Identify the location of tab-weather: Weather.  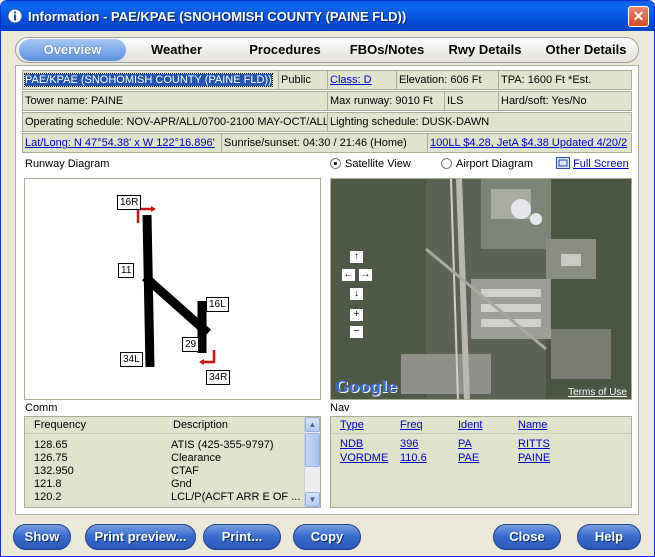
(176, 50).